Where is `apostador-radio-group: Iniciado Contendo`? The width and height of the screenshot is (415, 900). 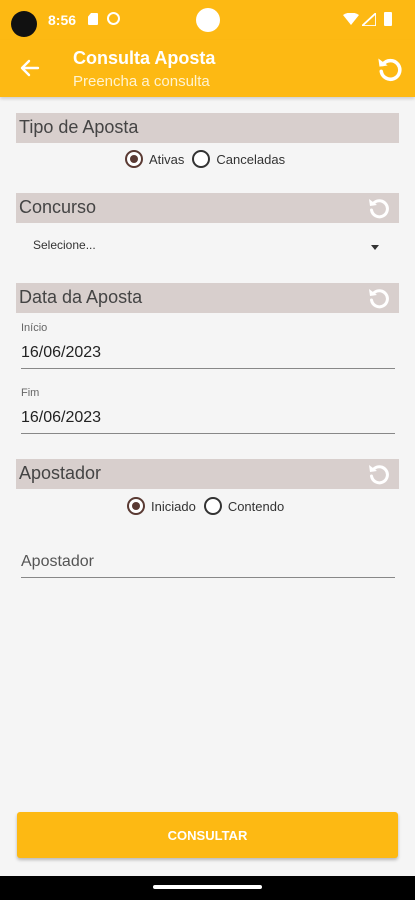
apostador-radio-group: Iniciado Contendo is located at coordinates (209, 506).